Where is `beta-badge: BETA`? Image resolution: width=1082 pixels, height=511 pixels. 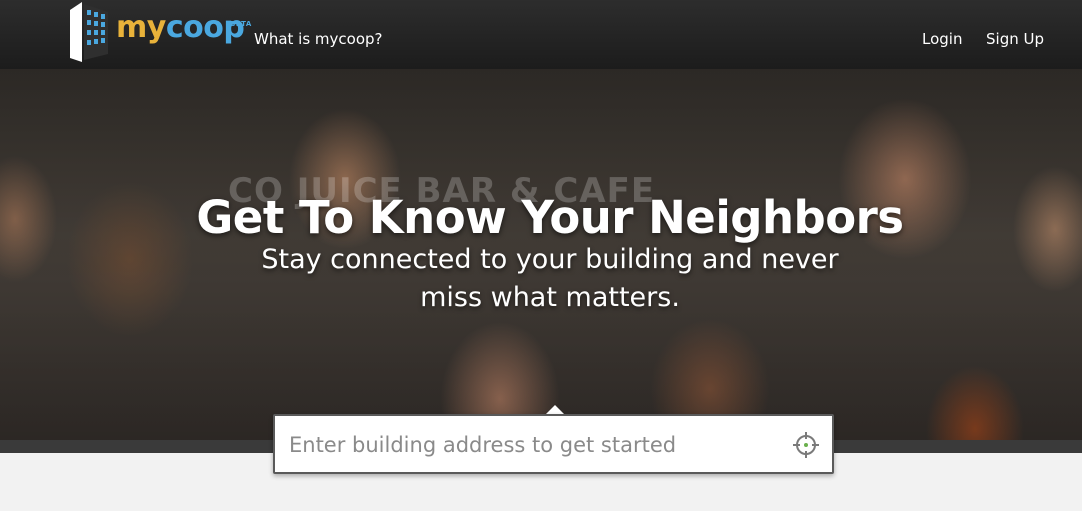
beta-badge: BETA is located at coordinates (241, 24).